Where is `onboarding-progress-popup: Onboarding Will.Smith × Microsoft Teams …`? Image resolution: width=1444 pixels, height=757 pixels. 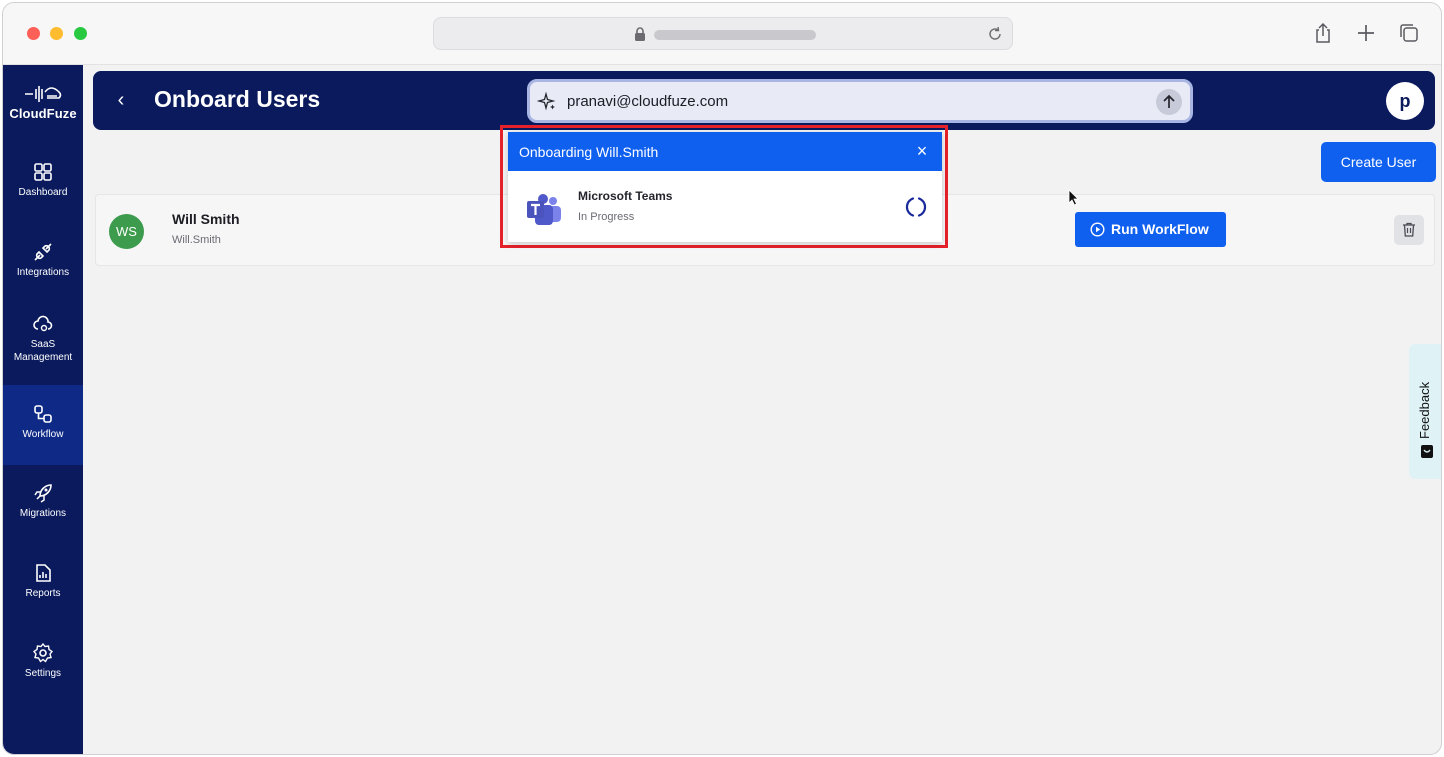 onboarding-progress-popup: Onboarding Will.Smith × Microsoft Teams … is located at coordinates (725, 187).